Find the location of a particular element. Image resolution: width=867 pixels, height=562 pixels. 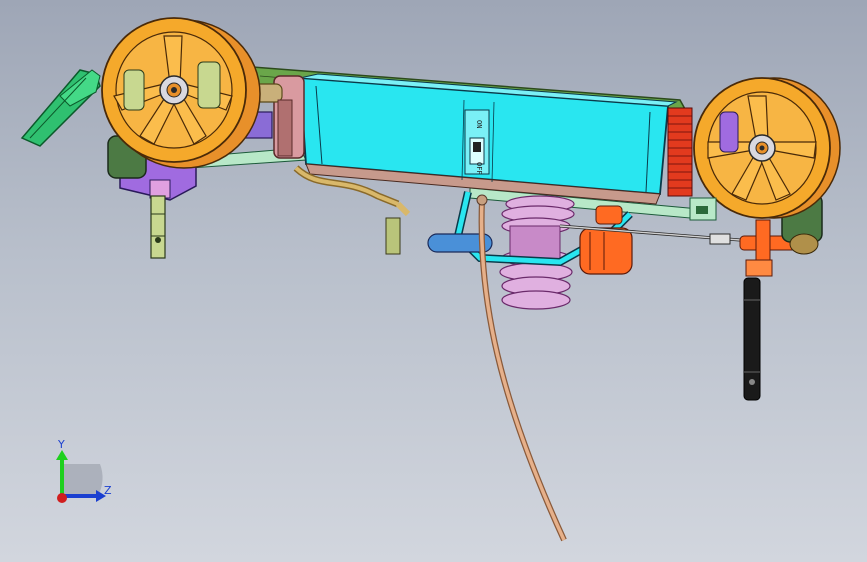

rear-wheel is located at coordinates (767, 148).